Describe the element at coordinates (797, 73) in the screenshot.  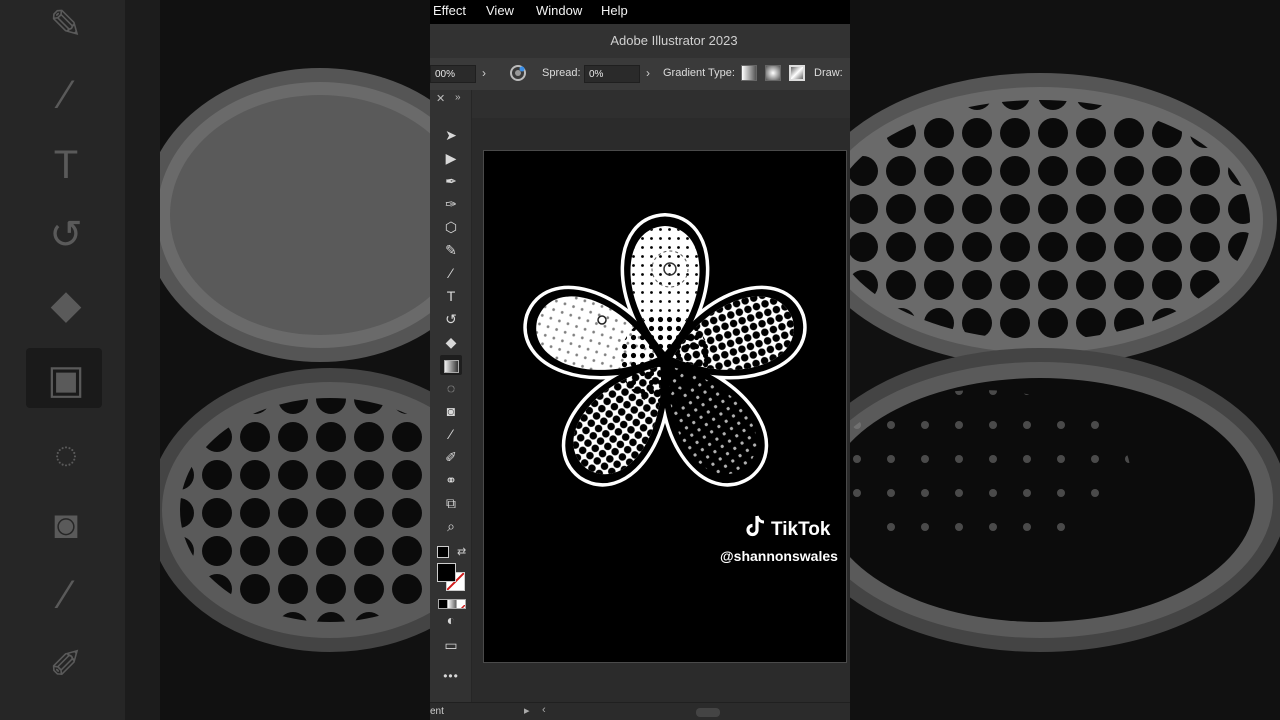
I see `freeform-gradient-icon` at that location.